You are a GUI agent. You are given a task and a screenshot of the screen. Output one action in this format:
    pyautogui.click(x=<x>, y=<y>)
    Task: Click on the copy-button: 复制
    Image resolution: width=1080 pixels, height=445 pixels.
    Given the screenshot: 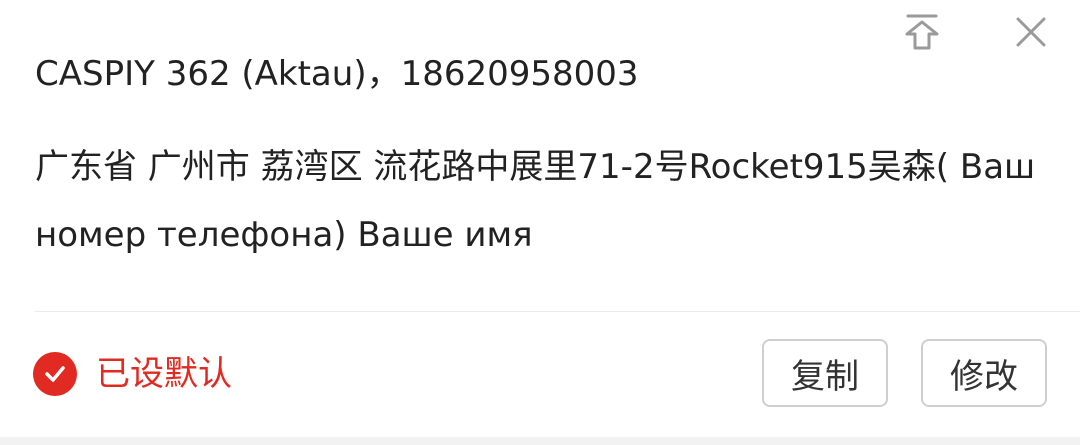 What is the action you would take?
    pyautogui.click(x=825, y=373)
    